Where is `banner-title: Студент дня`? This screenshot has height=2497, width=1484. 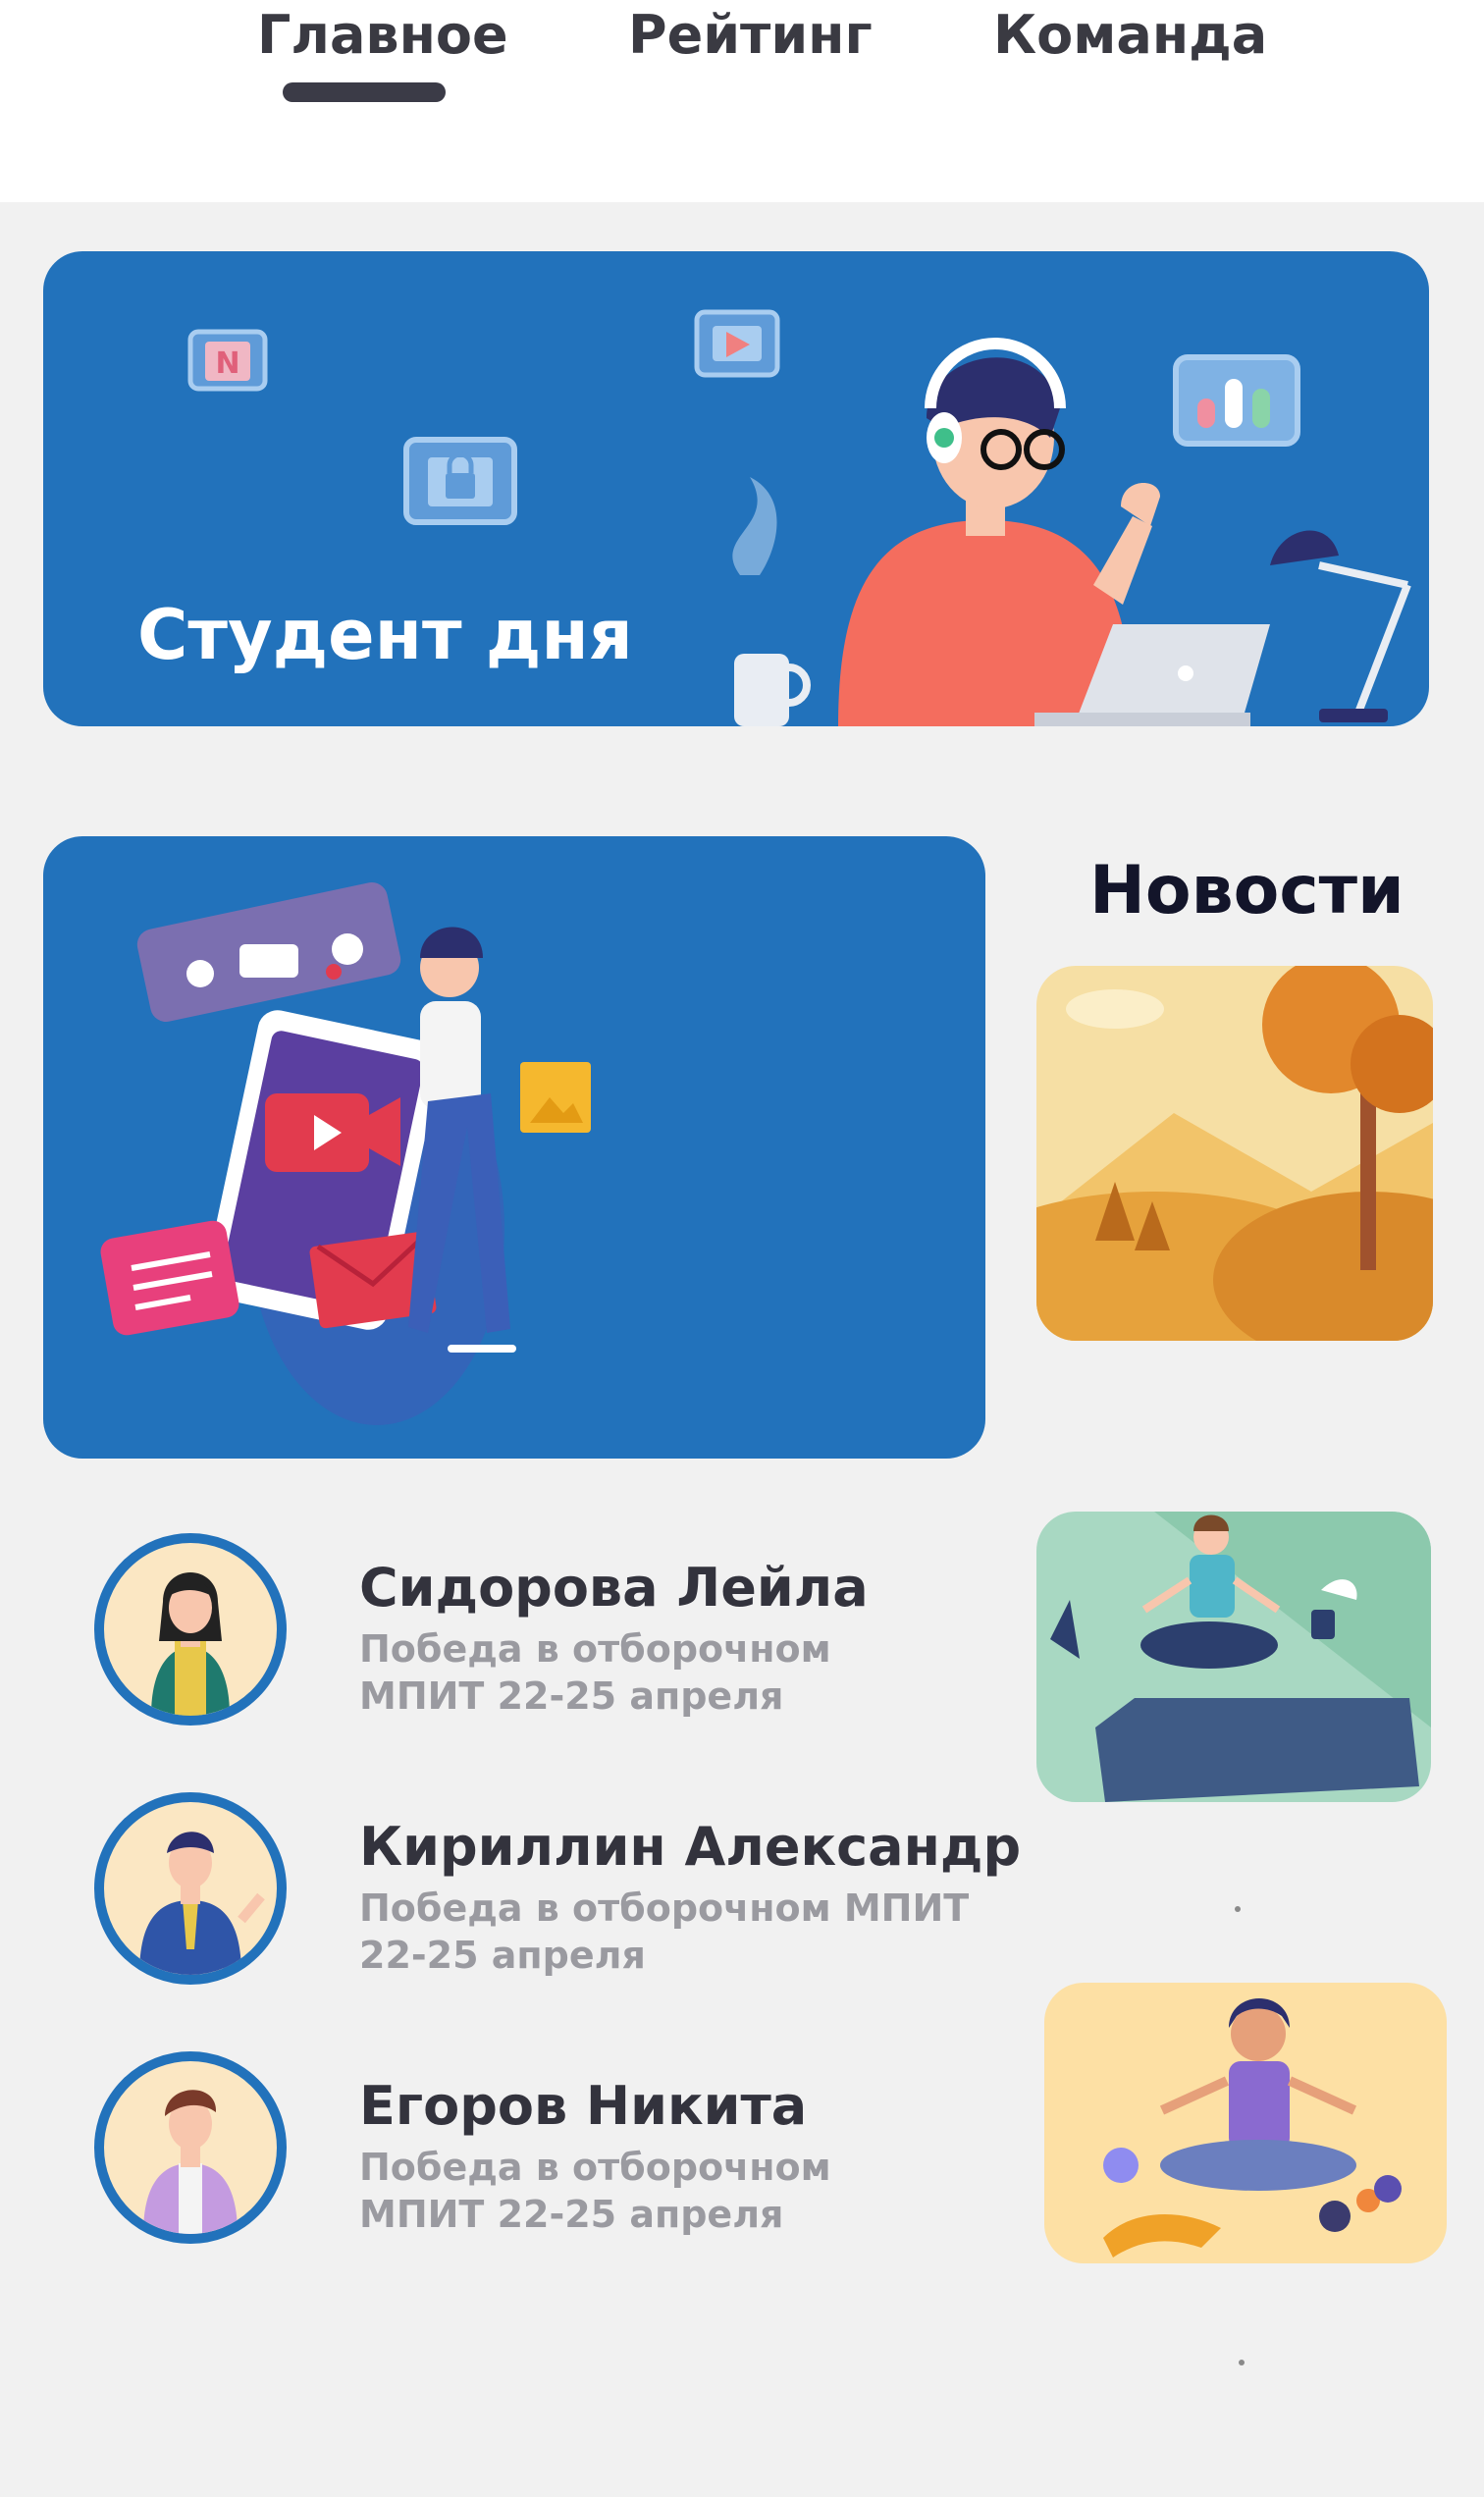
banner-title: Студент дня is located at coordinates (385, 635).